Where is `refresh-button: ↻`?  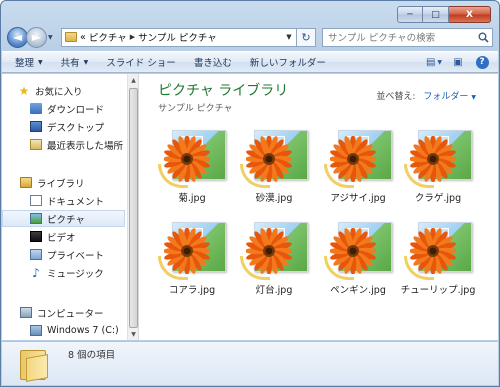 refresh-button: ↻ is located at coordinates (306, 37).